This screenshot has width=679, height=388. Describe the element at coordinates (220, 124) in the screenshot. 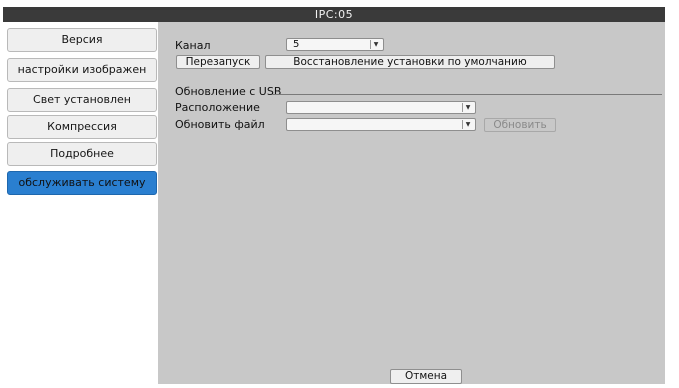

I see `update-file-label: Обновить файл` at that location.